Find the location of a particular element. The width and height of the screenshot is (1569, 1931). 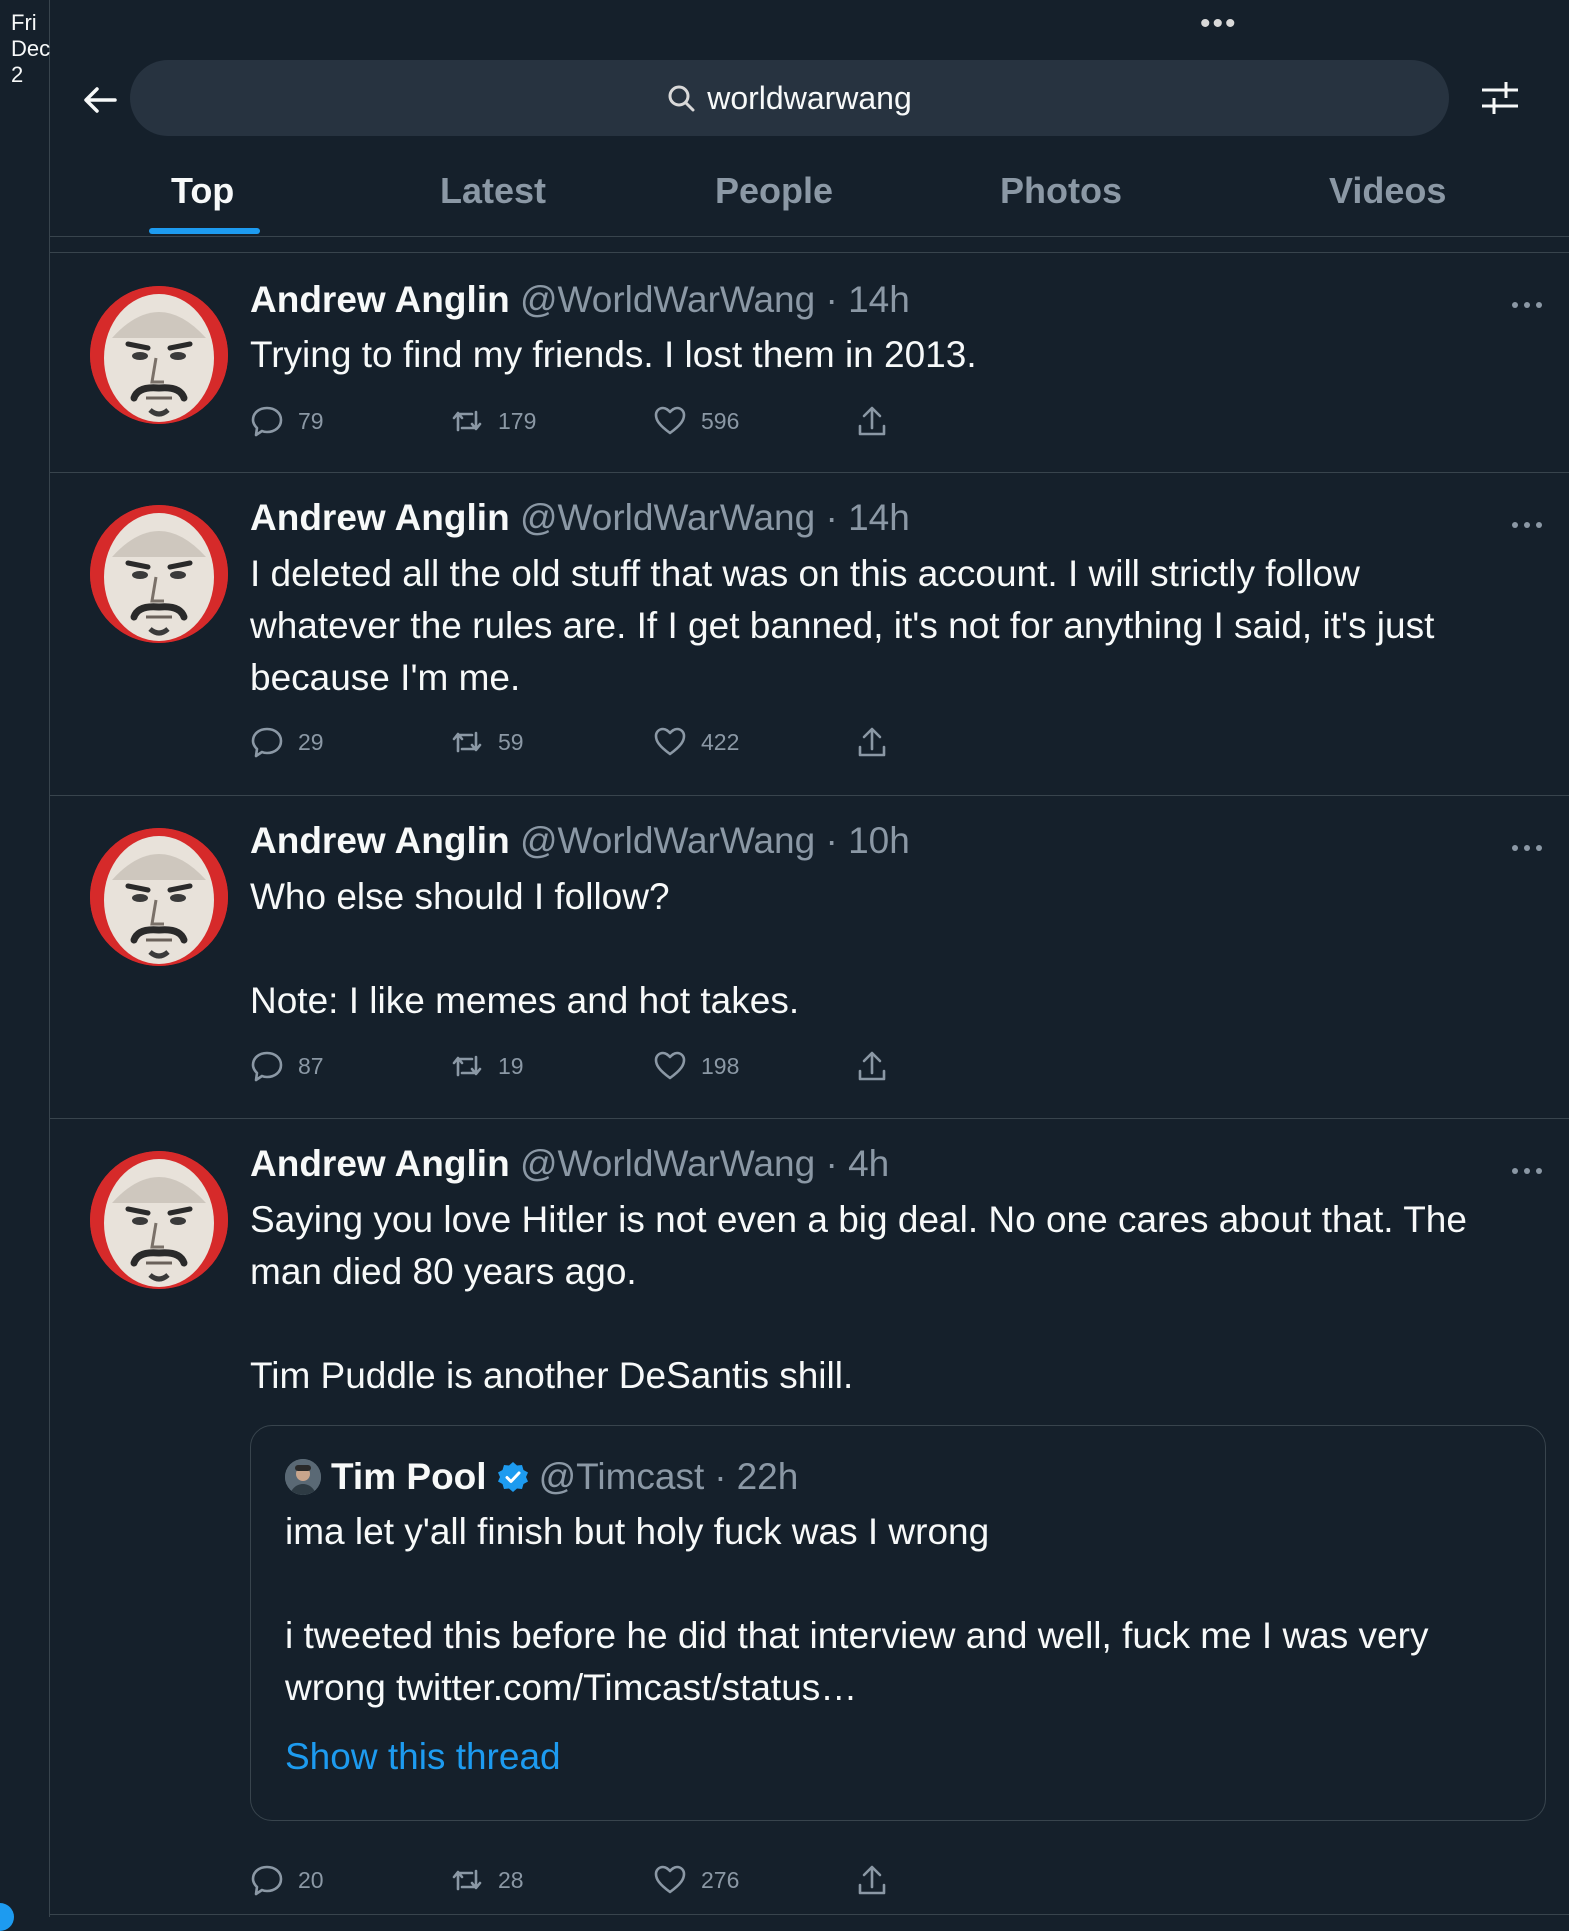

back-arrow-icon is located at coordinates (100, 100).